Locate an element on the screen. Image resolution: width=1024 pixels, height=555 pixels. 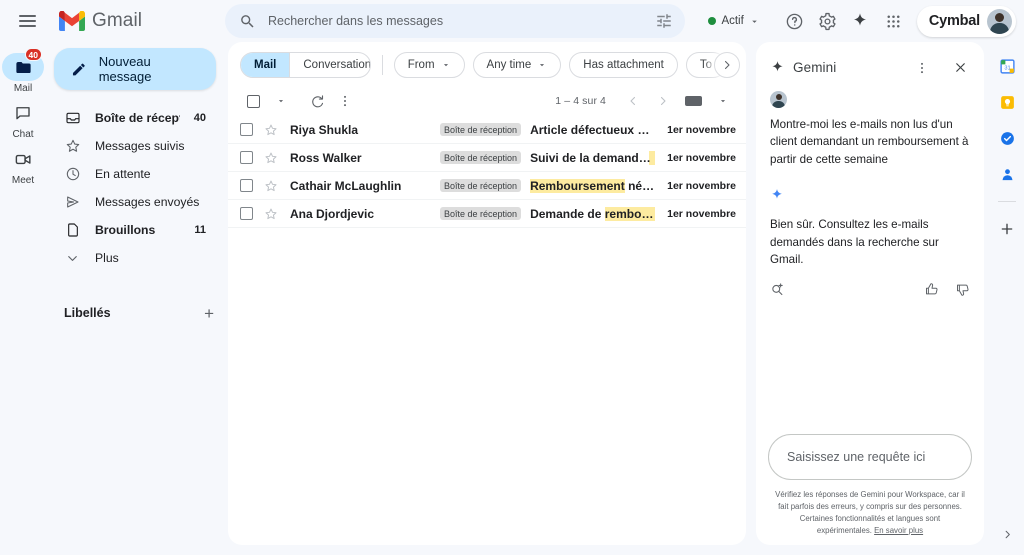
search-input is located at coordinates (455, 21).